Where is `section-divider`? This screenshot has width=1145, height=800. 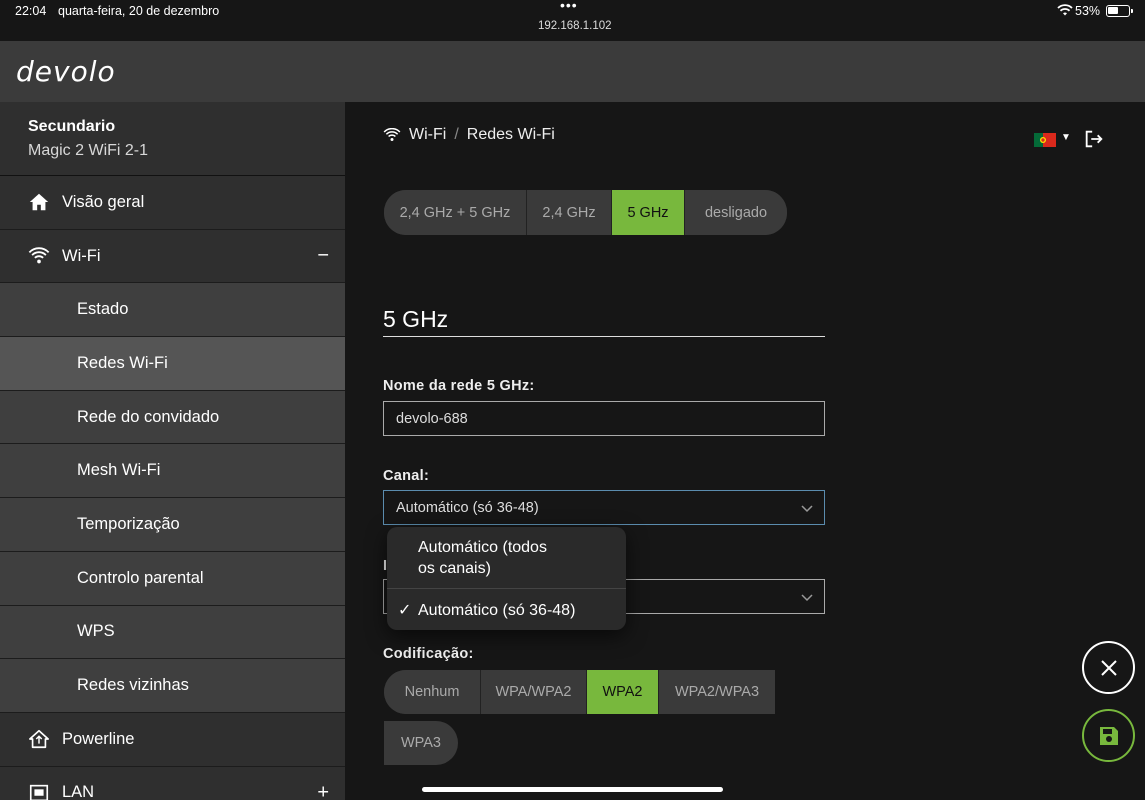
section-divider is located at coordinates (604, 336).